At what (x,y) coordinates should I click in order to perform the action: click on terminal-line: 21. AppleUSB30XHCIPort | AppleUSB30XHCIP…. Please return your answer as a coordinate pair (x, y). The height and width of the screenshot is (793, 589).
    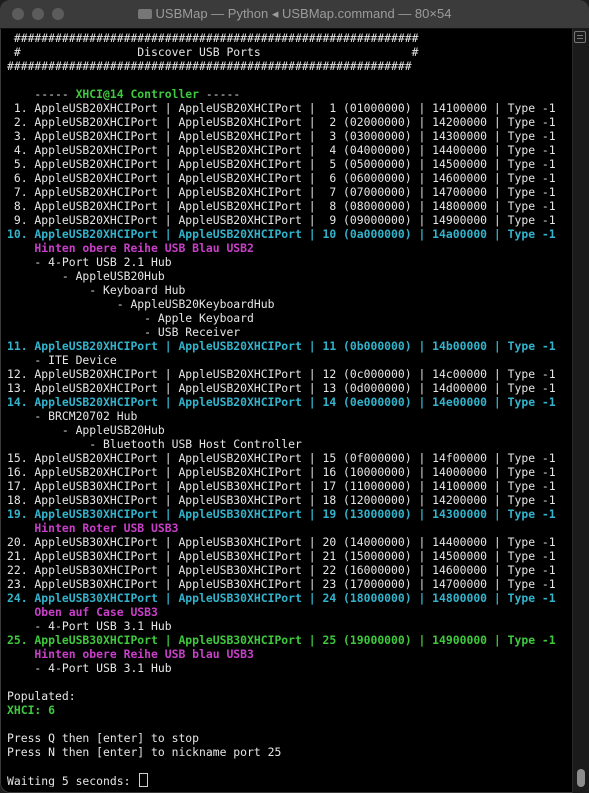
    Looking at the image, I should click on (281, 556).